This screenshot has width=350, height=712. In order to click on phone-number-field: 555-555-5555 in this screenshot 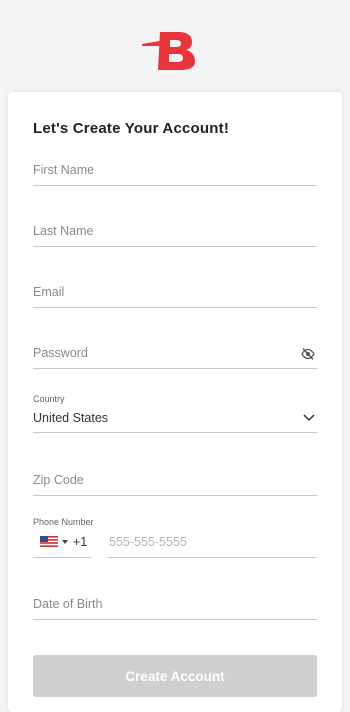, I will do `click(212, 543)`.